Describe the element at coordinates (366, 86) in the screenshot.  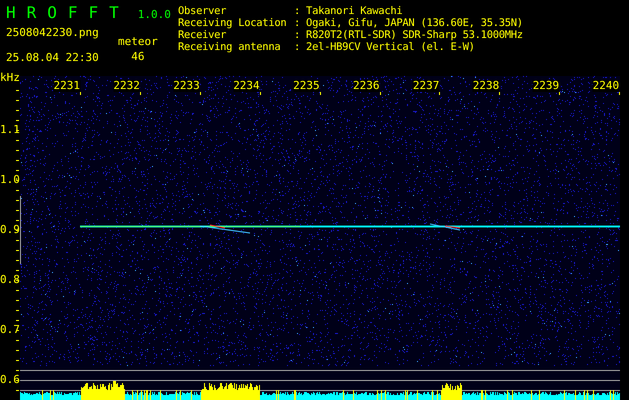
I see `x-axis-label: 2236` at that location.